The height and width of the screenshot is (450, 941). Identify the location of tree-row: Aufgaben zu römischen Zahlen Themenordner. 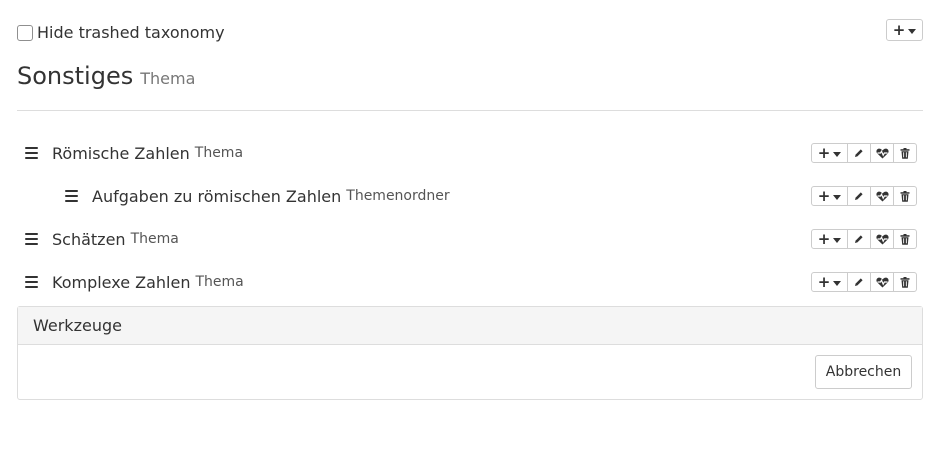
(257, 196).